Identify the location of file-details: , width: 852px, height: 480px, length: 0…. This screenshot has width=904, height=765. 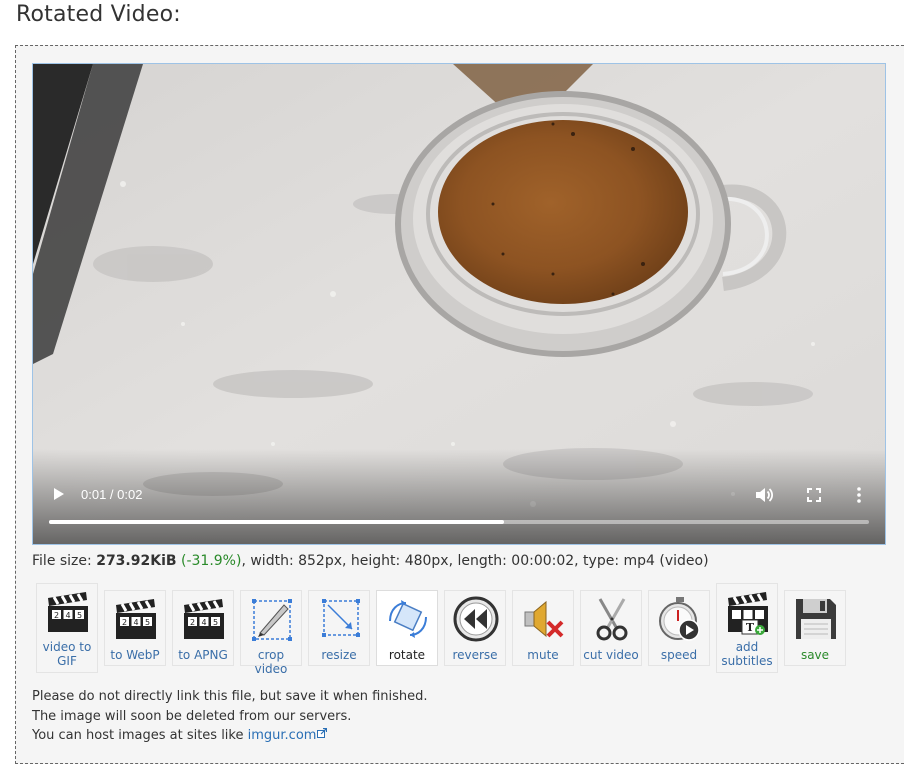
(475, 561).